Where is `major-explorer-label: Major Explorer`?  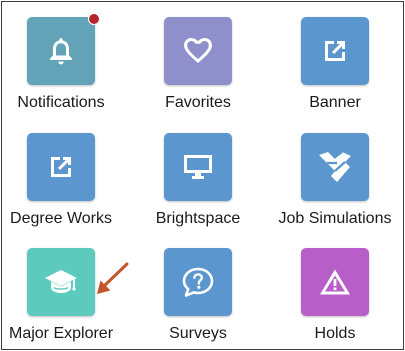
major-explorer-label: Major Explorer is located at coordinates (61, 333).